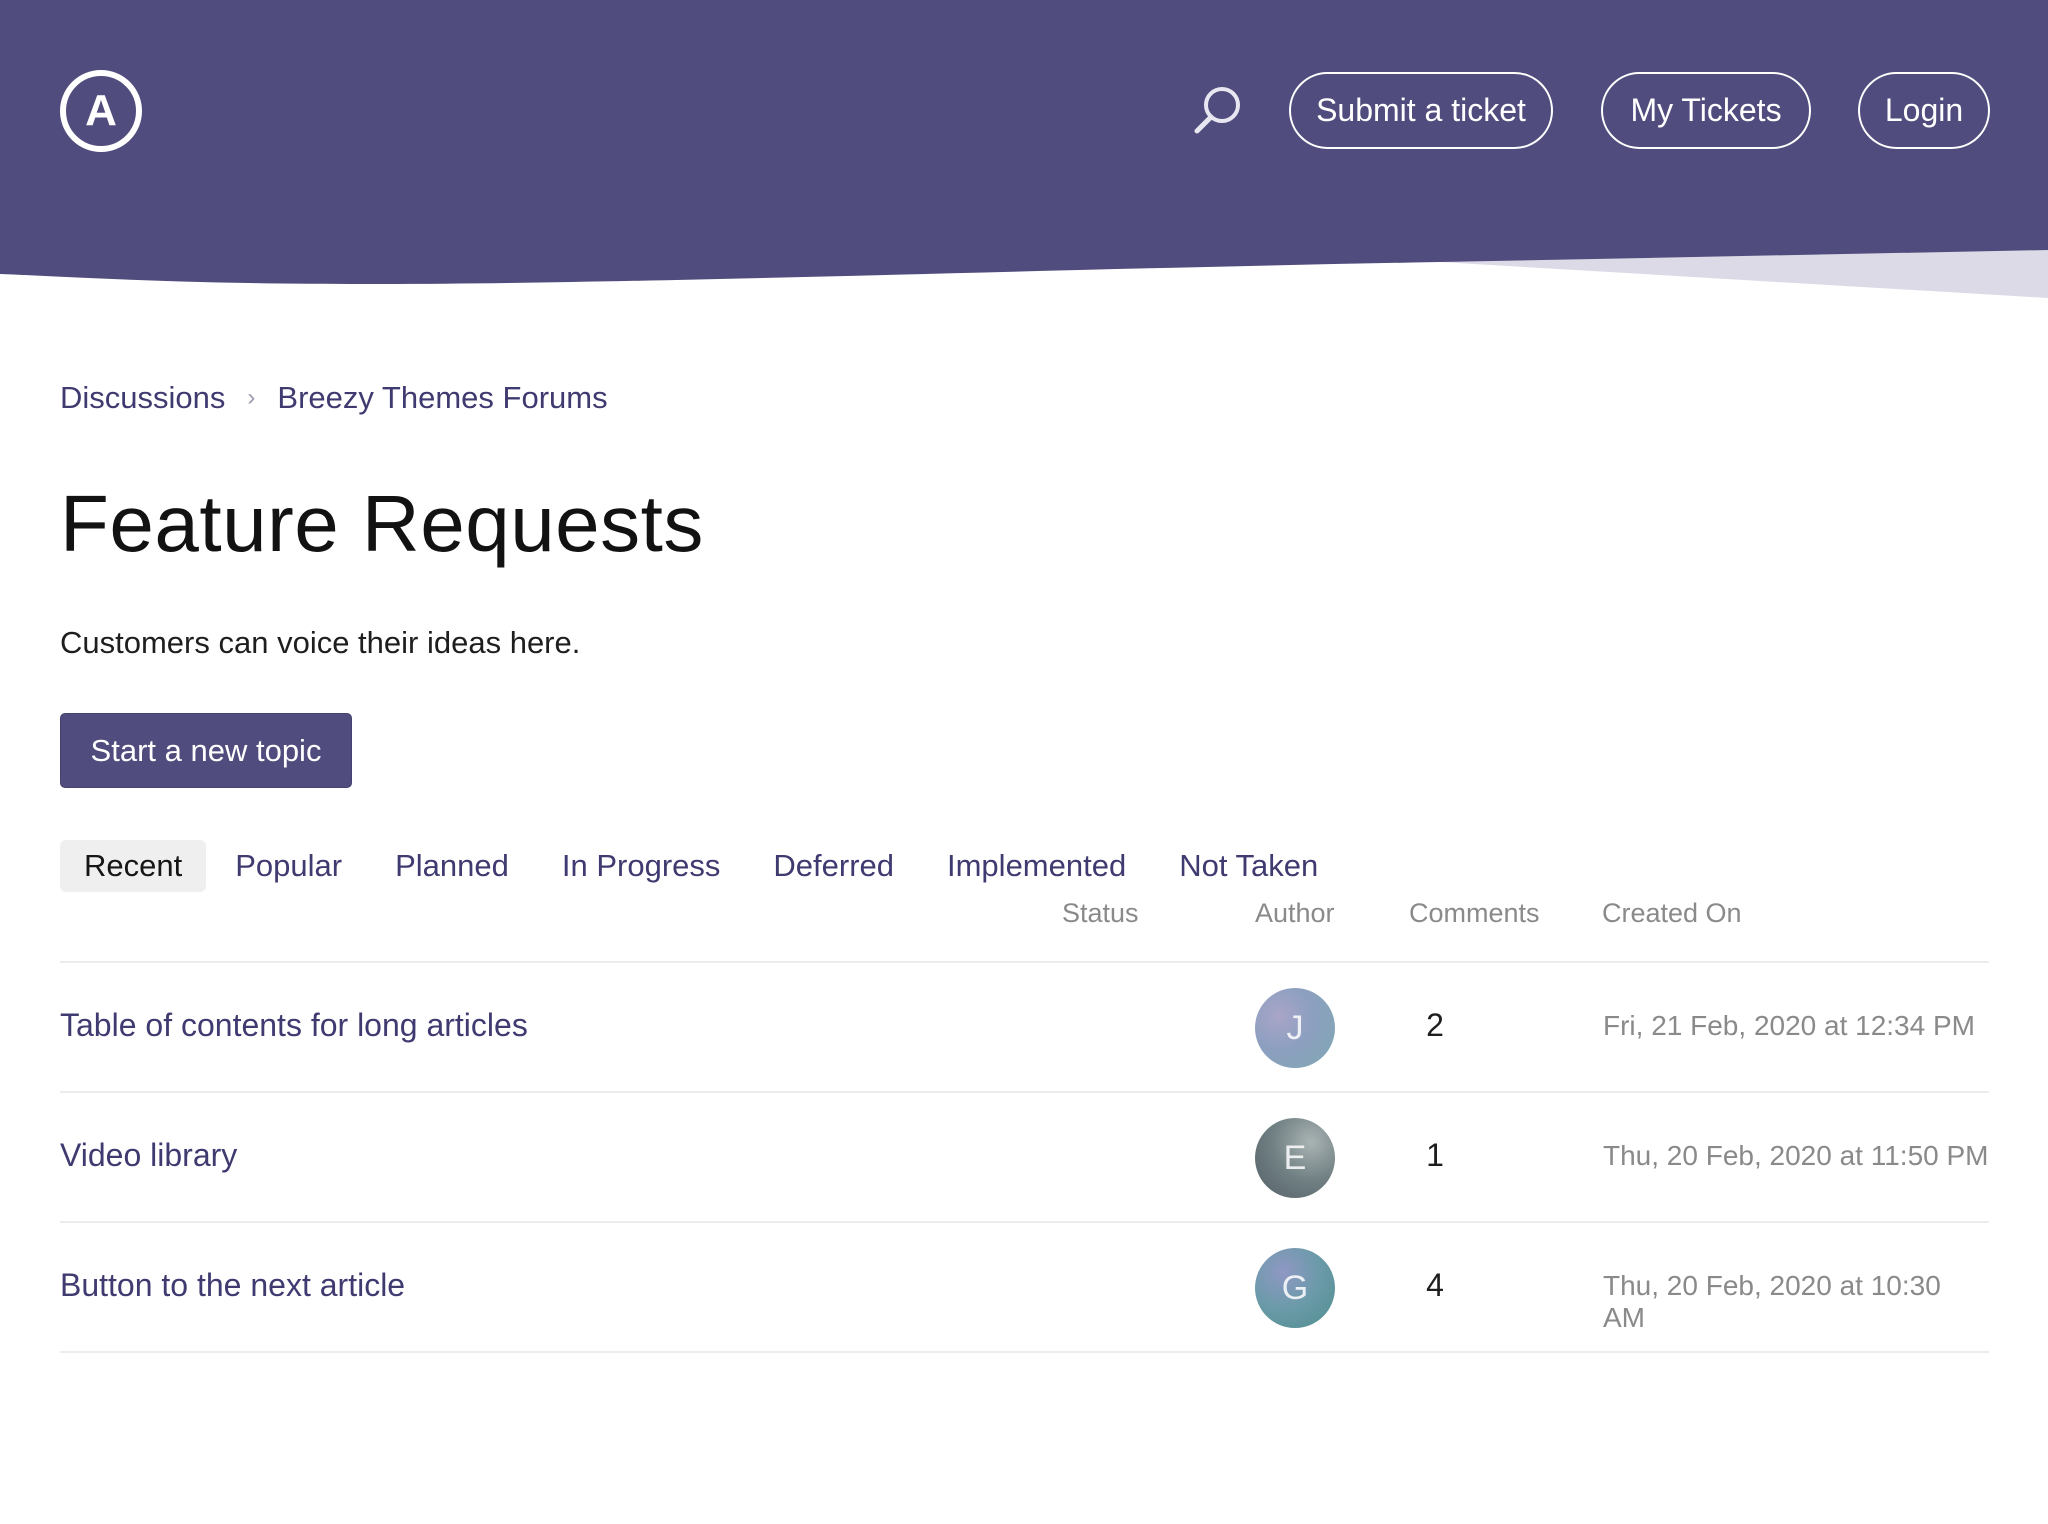  Describe the element at coordinates (1706, 110) in the screenshot. I see `my-tickets-button: My Tickets` at that location.